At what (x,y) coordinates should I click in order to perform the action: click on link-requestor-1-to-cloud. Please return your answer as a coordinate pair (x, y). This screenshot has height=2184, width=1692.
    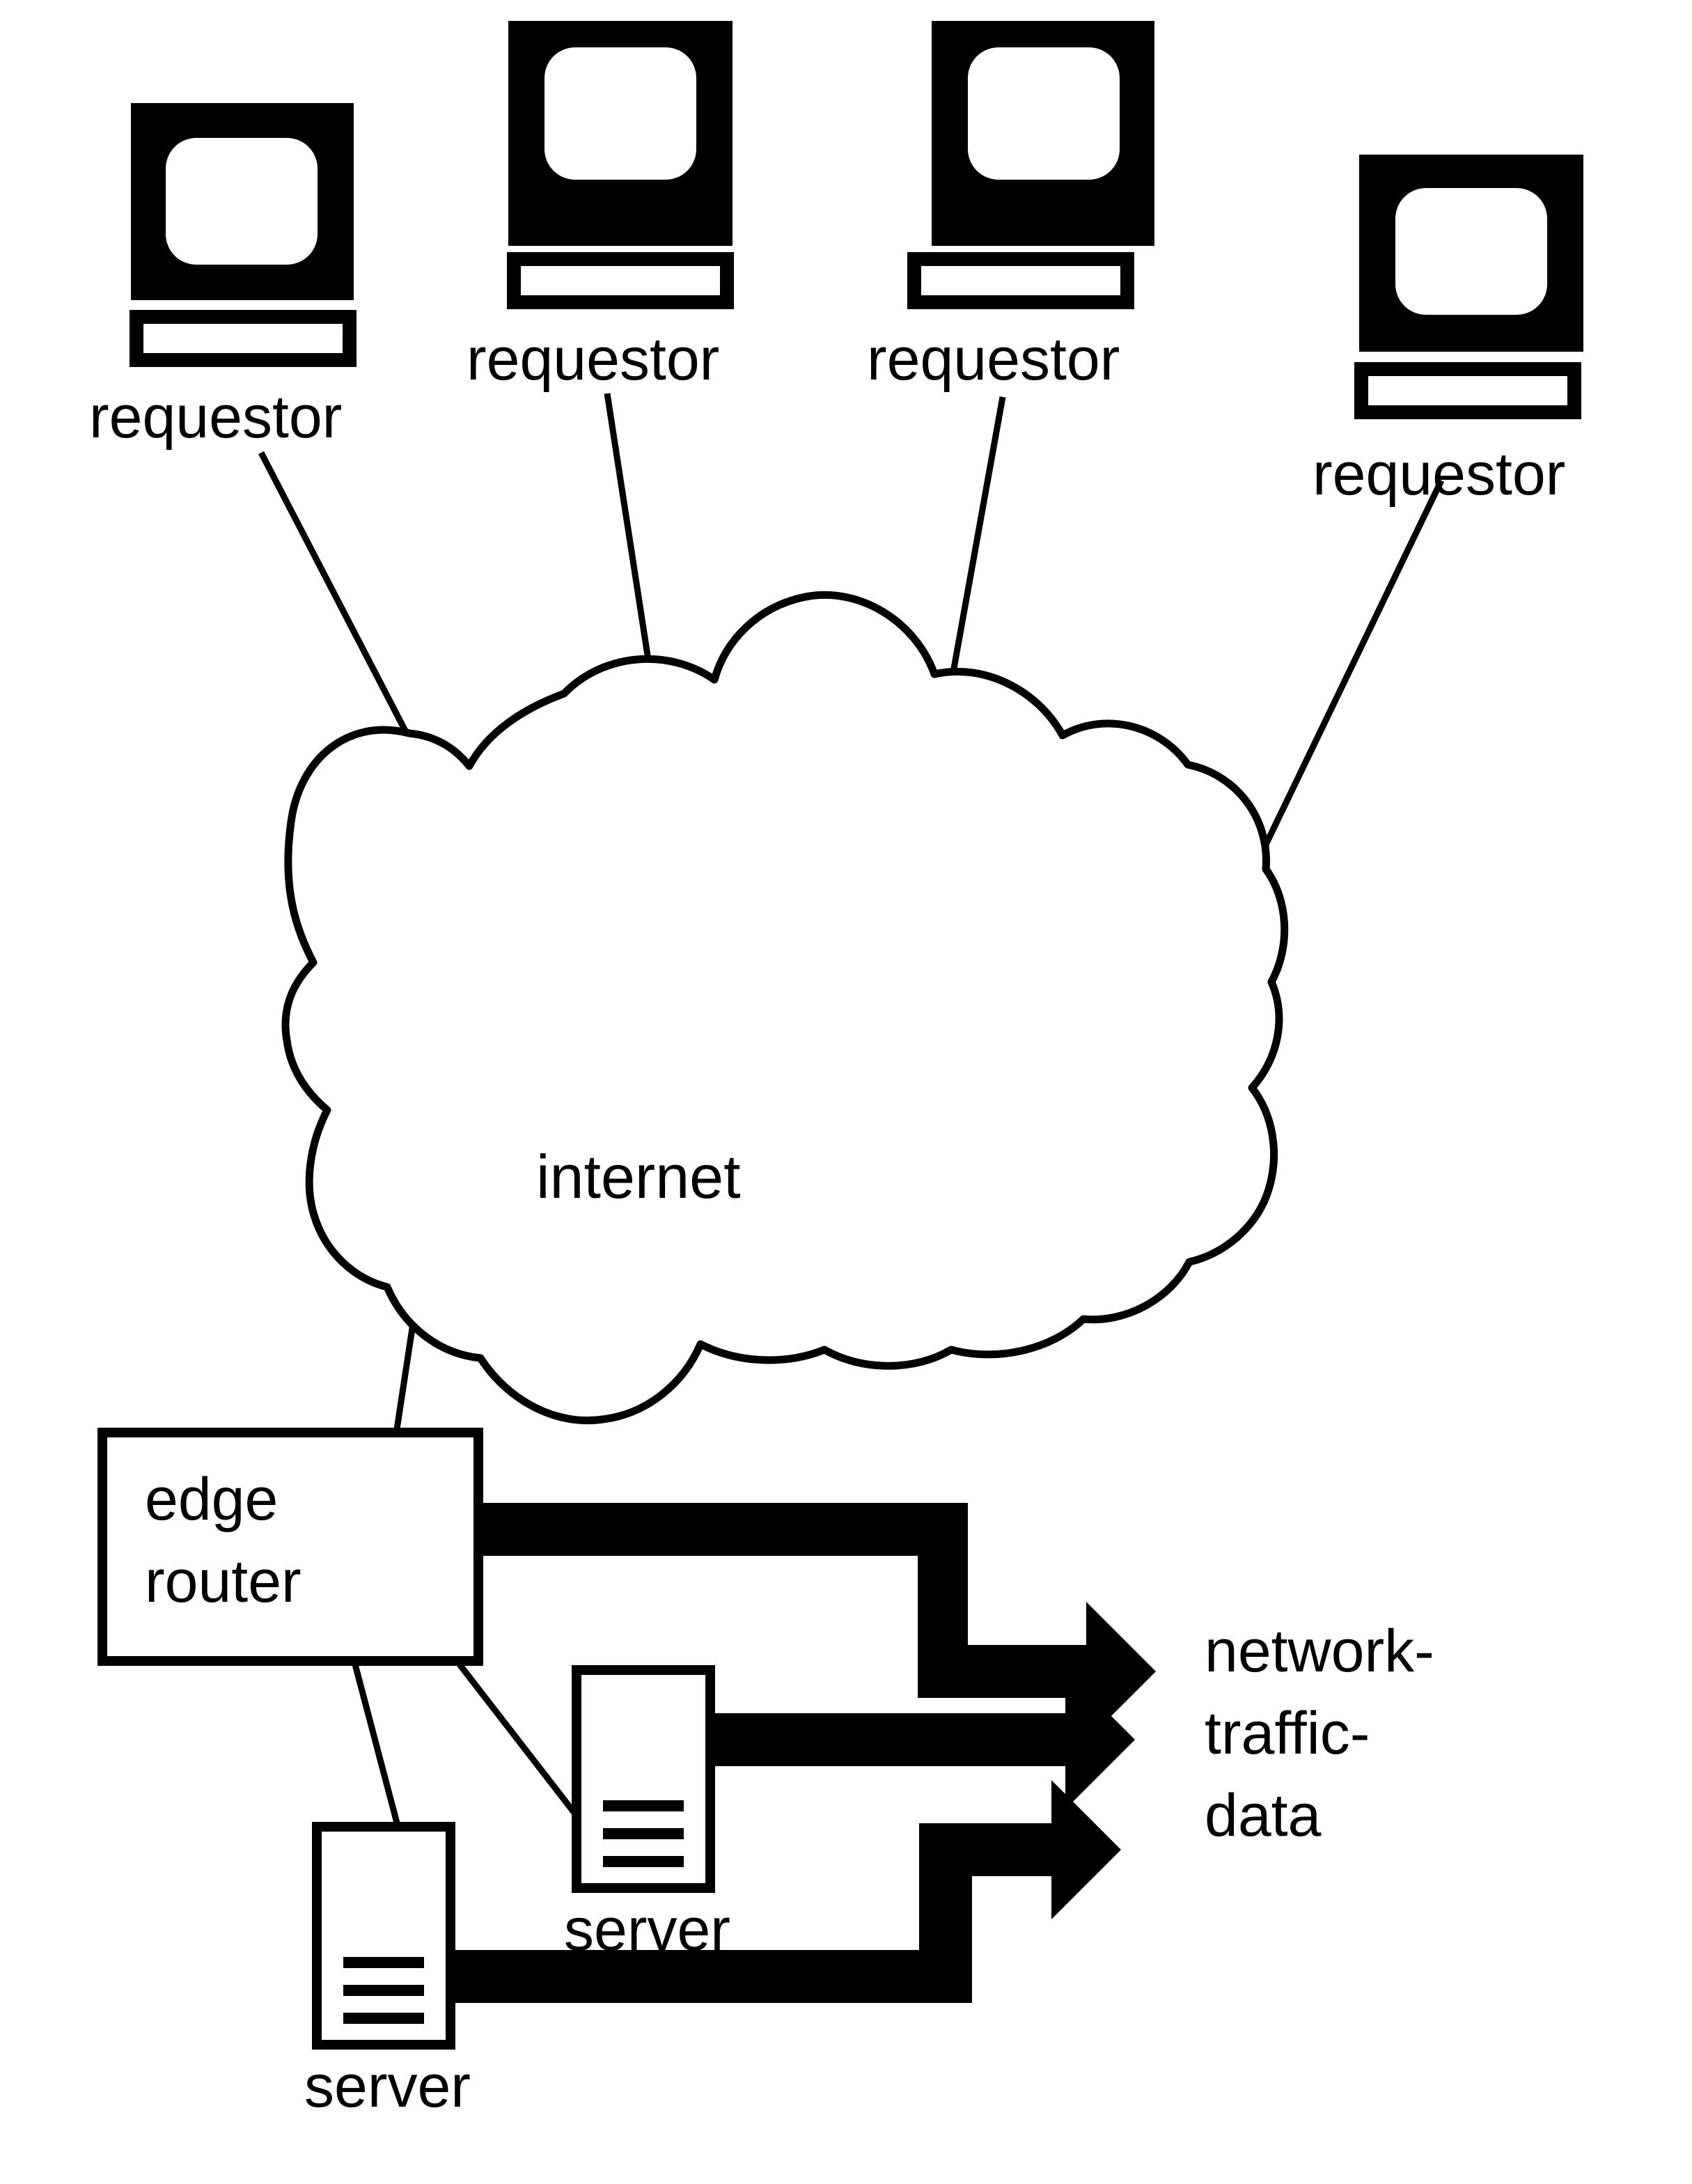
    Looking at the image, I should click on (334, 594).